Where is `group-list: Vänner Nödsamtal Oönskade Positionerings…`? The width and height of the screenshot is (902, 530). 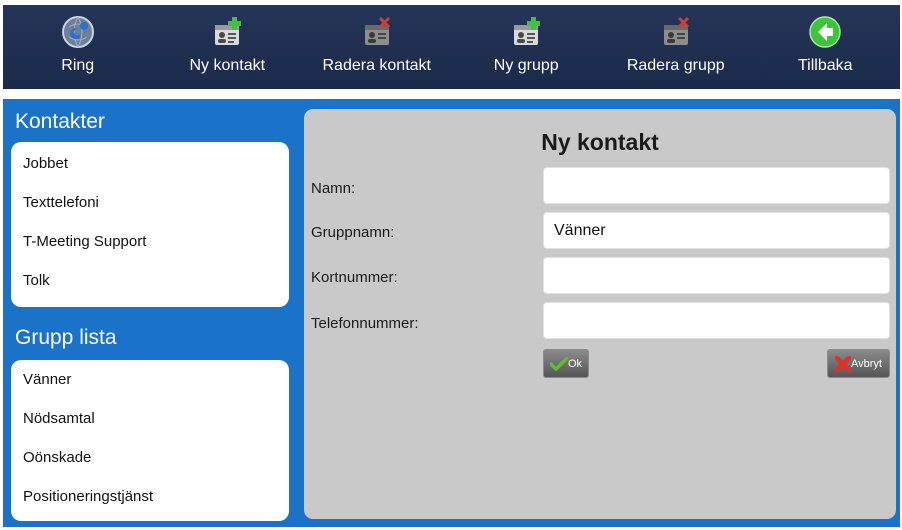
group-list: Vänner Nödsamtal Oönskade Positionerings… is located at coordinates (150, 440).